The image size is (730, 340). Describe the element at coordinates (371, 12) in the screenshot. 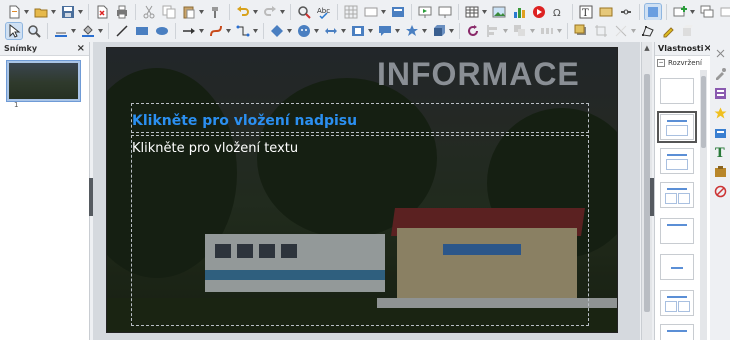

I see `display-views-icon` at that location.